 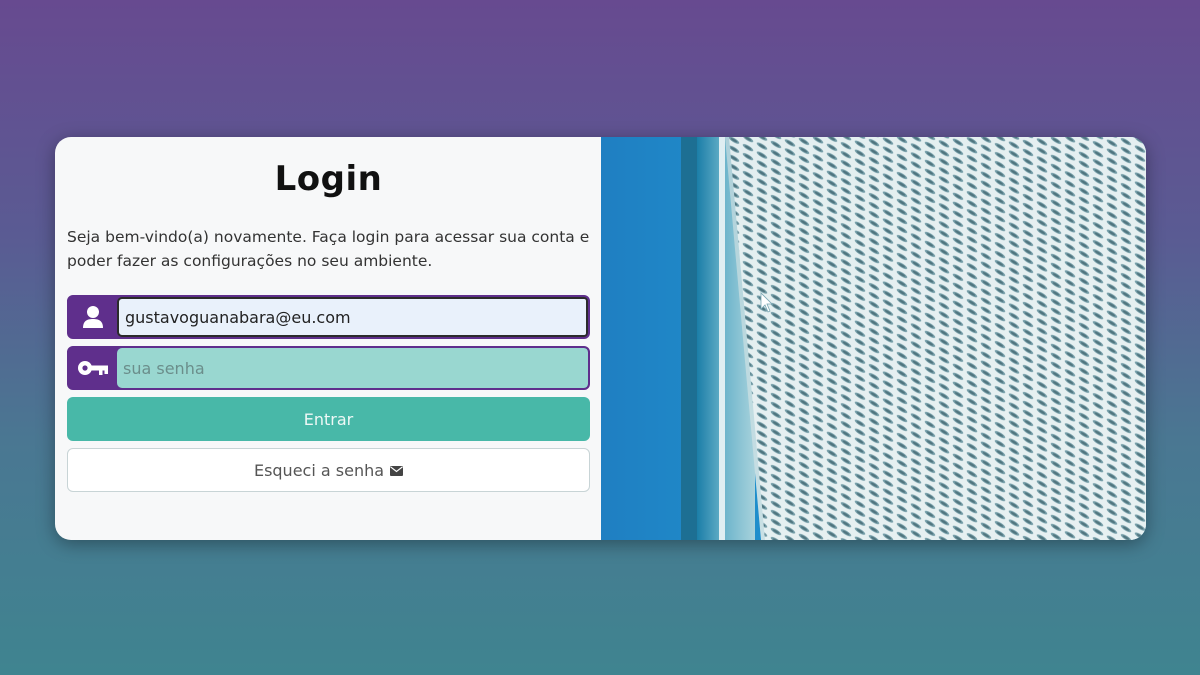 I want to click on password-field-group, so click(x=328, y=368).